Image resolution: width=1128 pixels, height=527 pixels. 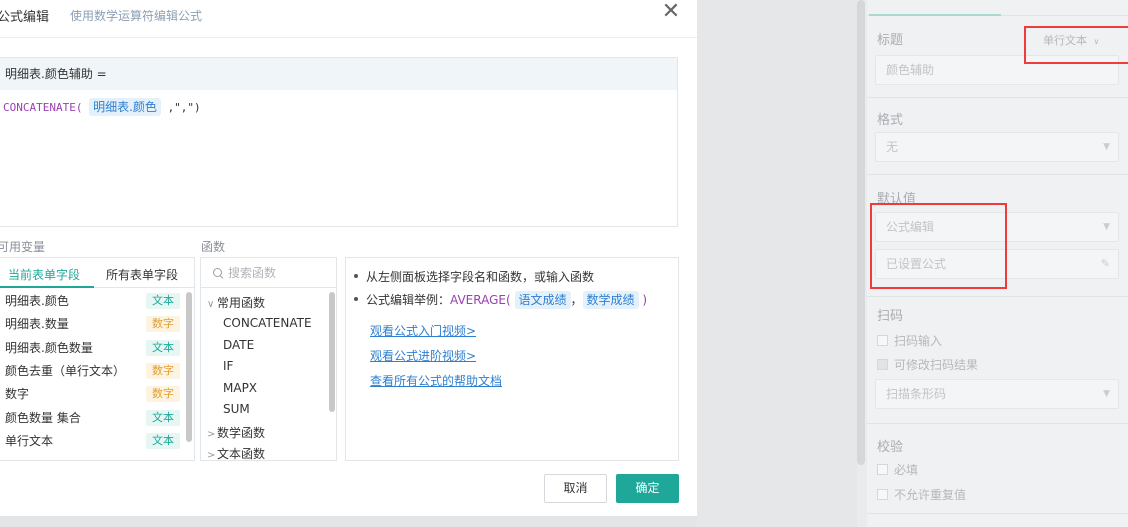 What do you see at coordinates (43, 107) in the screenshot?
I see `formula-function: CONCATENATE(` at bounding box center [43, 107].